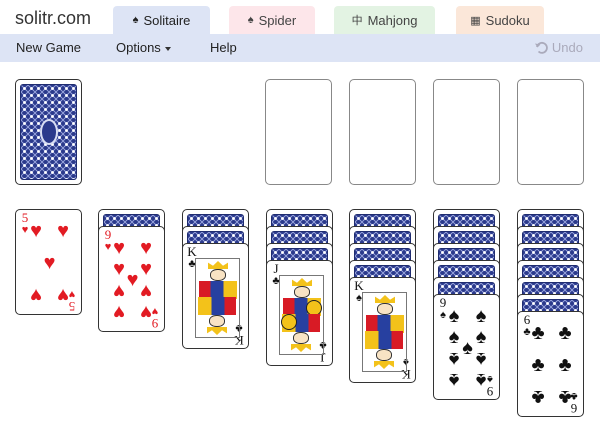 The image size is (600, 437). What do you see at coordinates (392, 20) in the screenshot?
I see `tab-label: Mahjong` at bounding box center [392, 20].